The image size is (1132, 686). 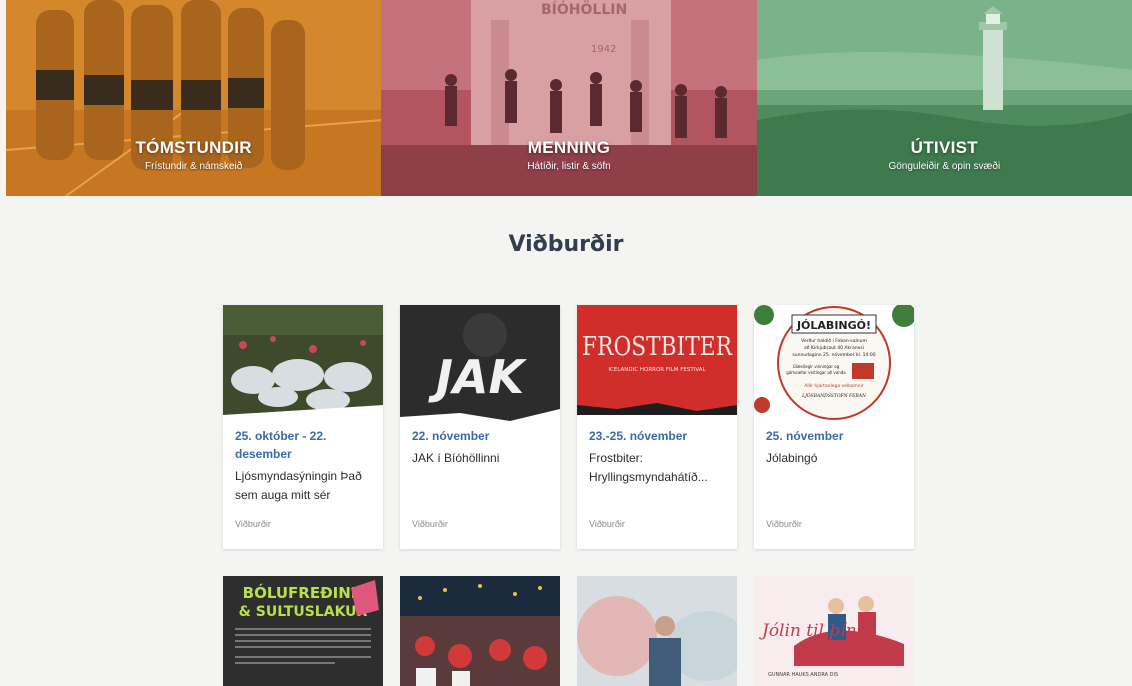 What do you see at coordinates (833, 325) in the screenshot?
I see `poster-title: JÓLABINGÓ!` at bounding box center [833, 325].